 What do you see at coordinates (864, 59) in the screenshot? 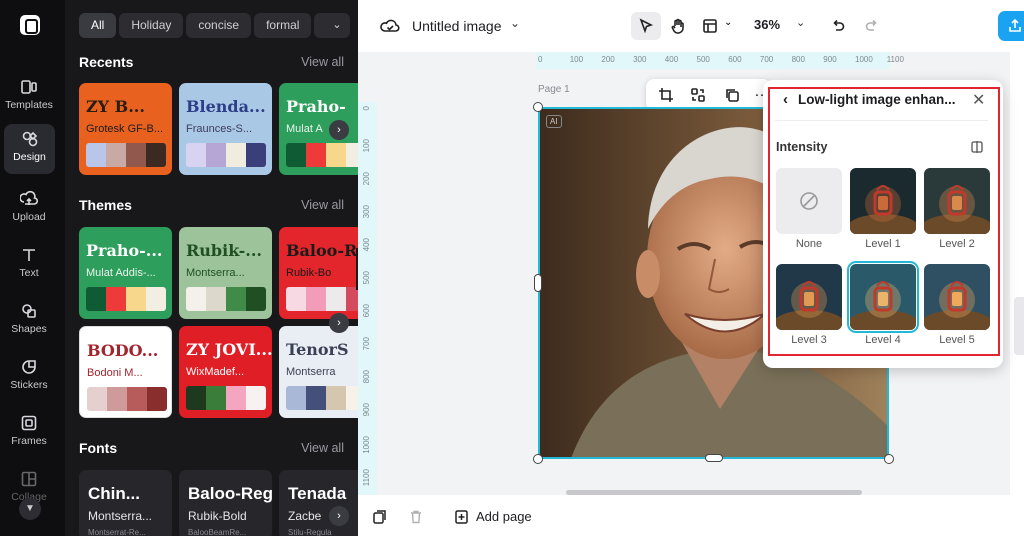
I see `ruler-tick-label: 1000` at bounding box center [864, 59].